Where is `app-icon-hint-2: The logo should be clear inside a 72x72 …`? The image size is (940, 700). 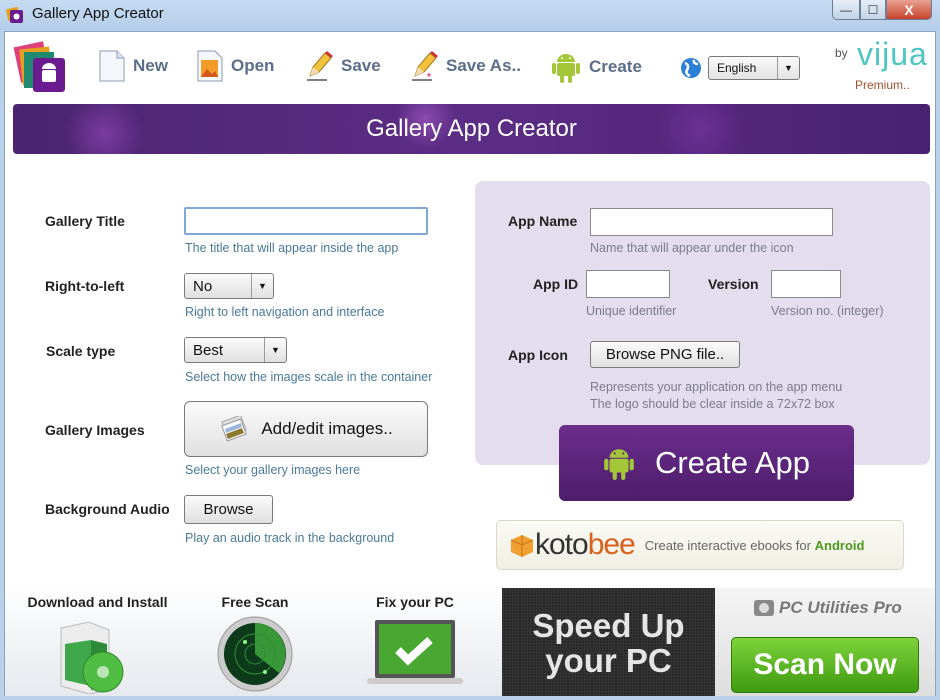 app-icon-hint-2: The logo should be clear inside a 72x72 … is located at coordinates (712, 404).